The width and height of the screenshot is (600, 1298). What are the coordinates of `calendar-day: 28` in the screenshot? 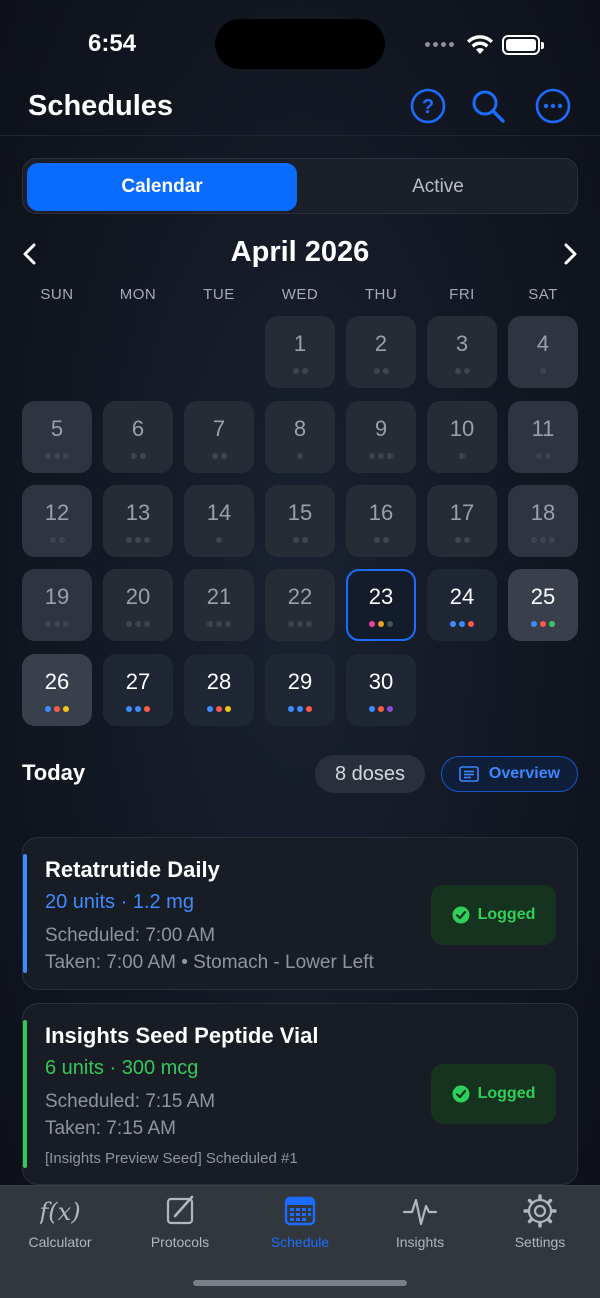 It's located at (219, 690).